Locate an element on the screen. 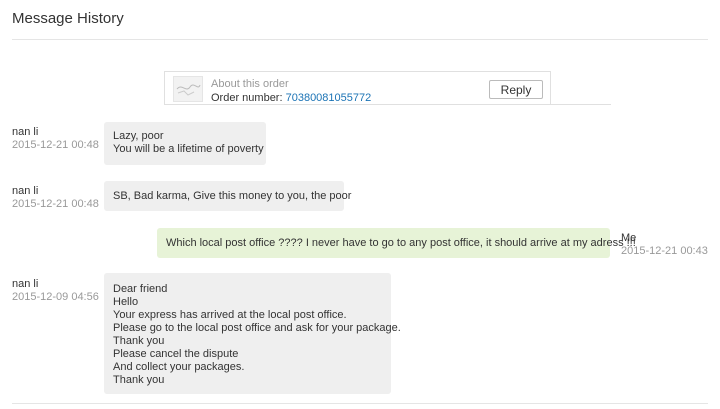 The height and width of the screenshot is (409, 720). message-text: You will be a lifetime of poverty is located at coordinates (188, 149).